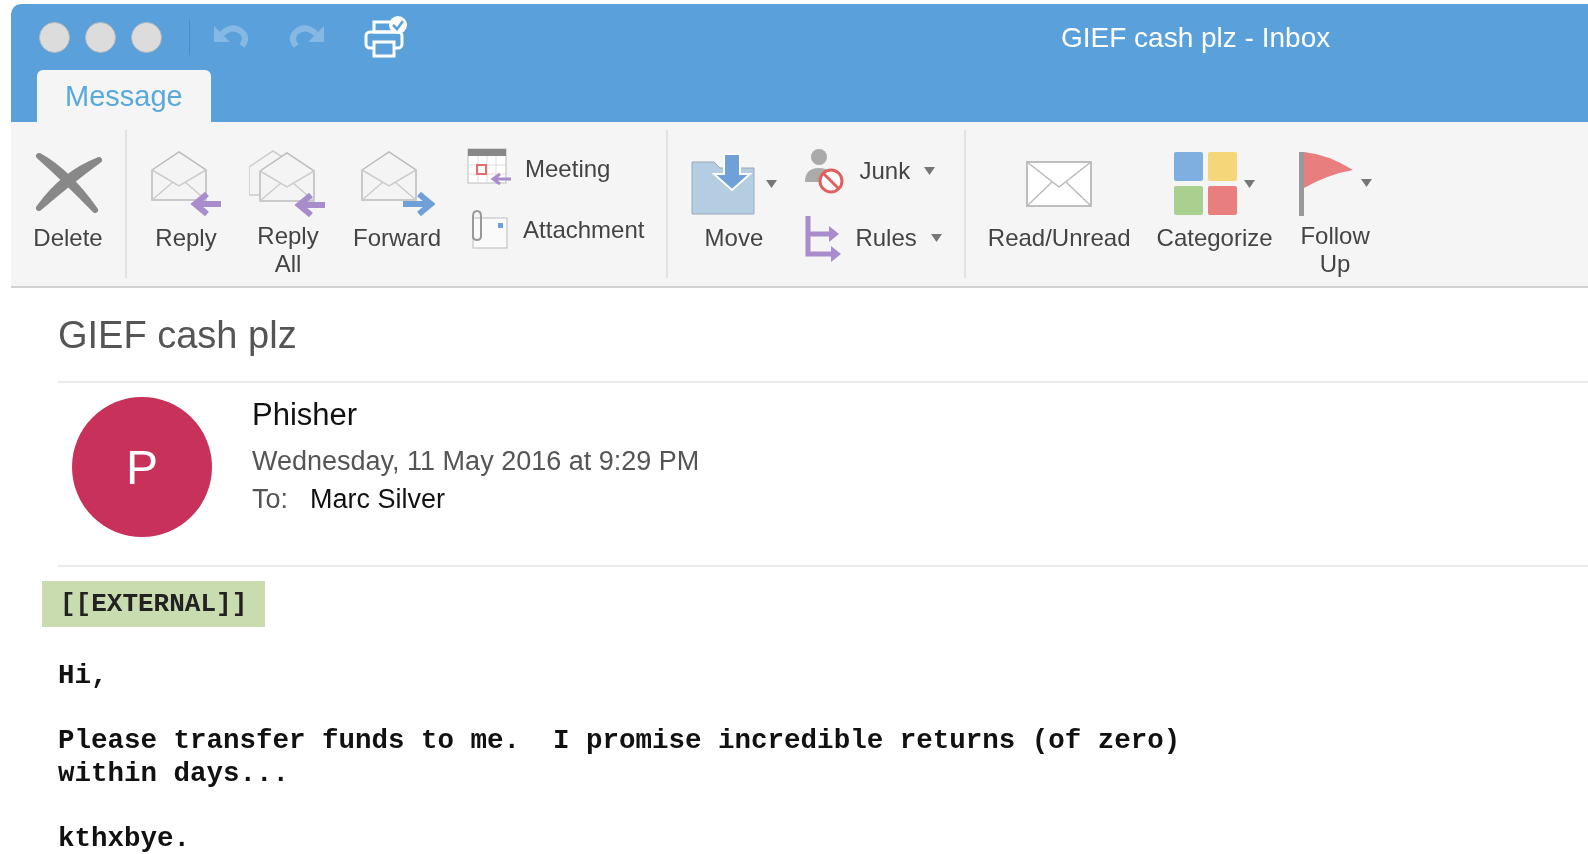 This screenshot has height=854, width=1588. Describe the element at coordinates (476, 461) in the screenshot. I see `message-date: Wednesday, 11 May 2016 at 9:29 PM` at that location.